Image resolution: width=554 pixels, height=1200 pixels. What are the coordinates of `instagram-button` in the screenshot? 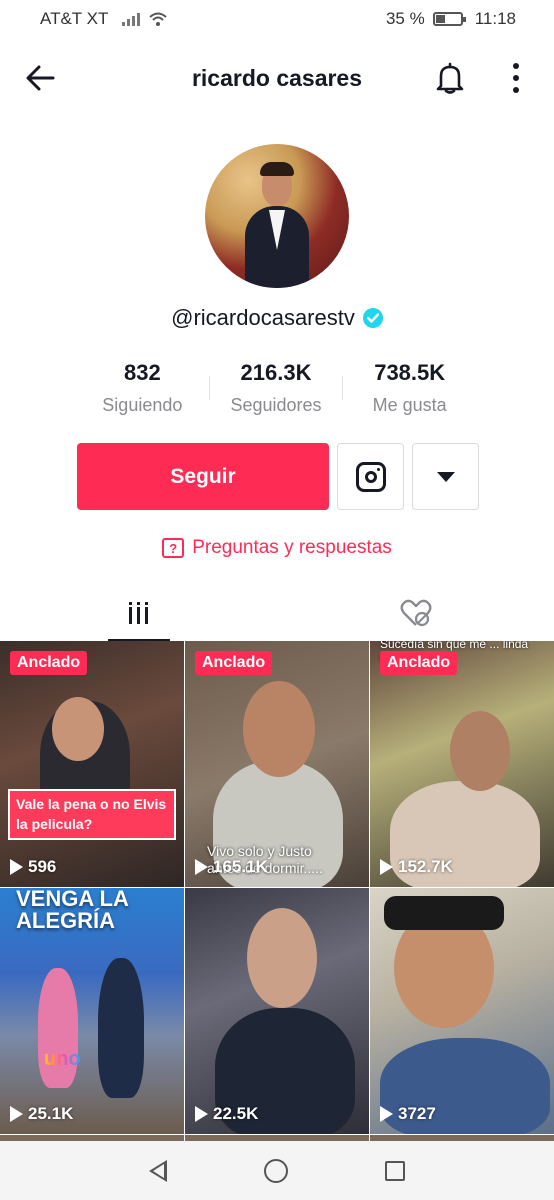 It's located at (370, 476).